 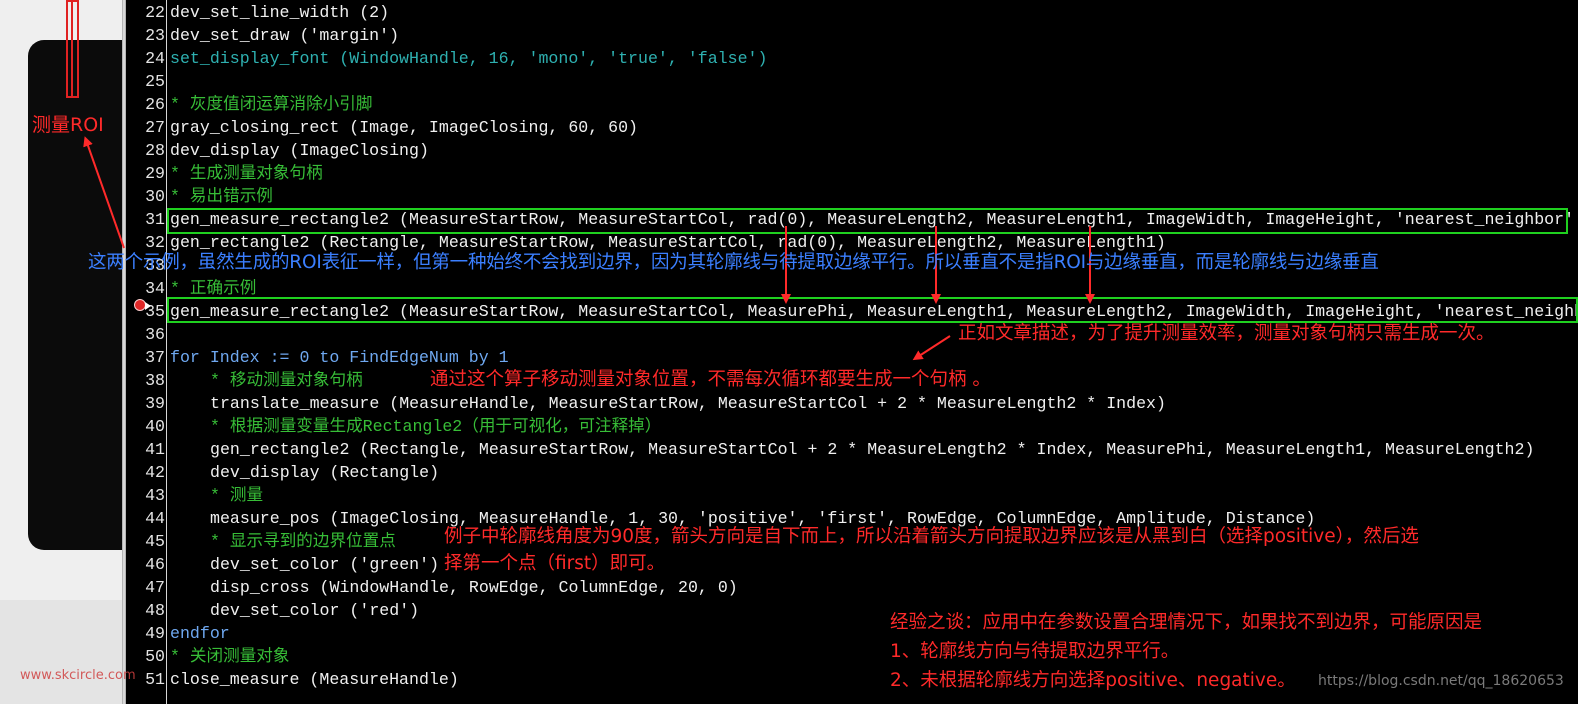 What do you see at coordinates (710, 379) in the screenshot?
I see `translate-note: 通过这个算子移动测量对象位置，不需每次循环都要生成一个句柄 。` at bounding box center [710, 379].